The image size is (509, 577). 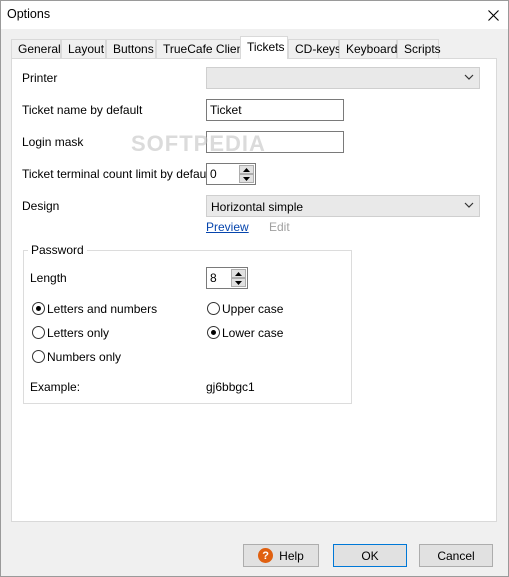 What do you see at coordinates (78, 333) in the screenshot?
I see `radio-letters-only-label: Letters only` at bounding box center [78, 333].